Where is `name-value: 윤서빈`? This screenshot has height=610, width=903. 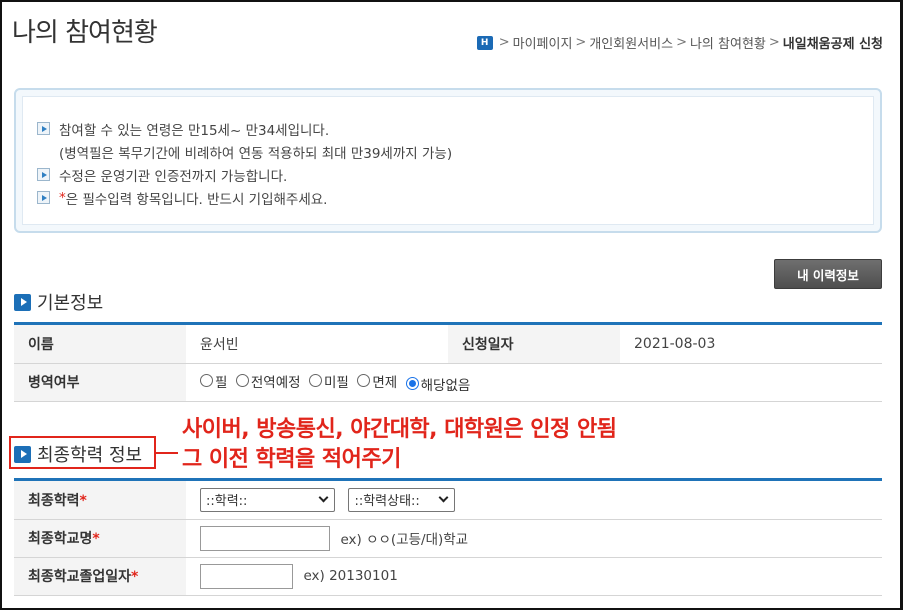 name-value: 윤서빈 is located at coordinates (317, 344).